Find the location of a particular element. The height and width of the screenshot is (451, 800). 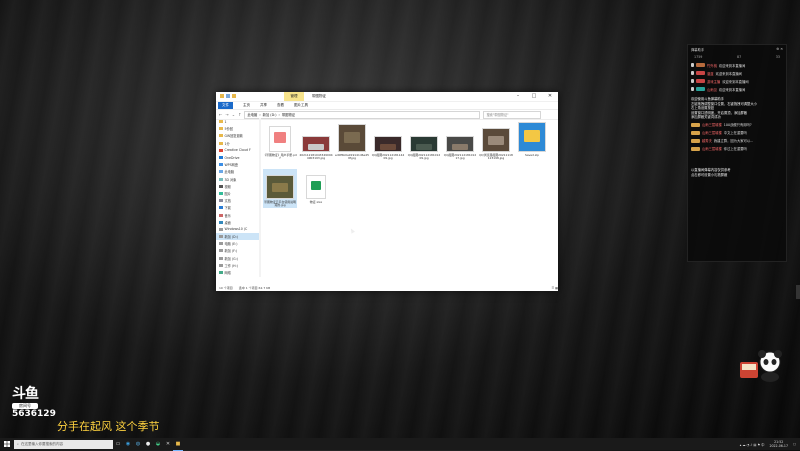

sidebar-item-label: 图片 is located at coordinates (227, 193).